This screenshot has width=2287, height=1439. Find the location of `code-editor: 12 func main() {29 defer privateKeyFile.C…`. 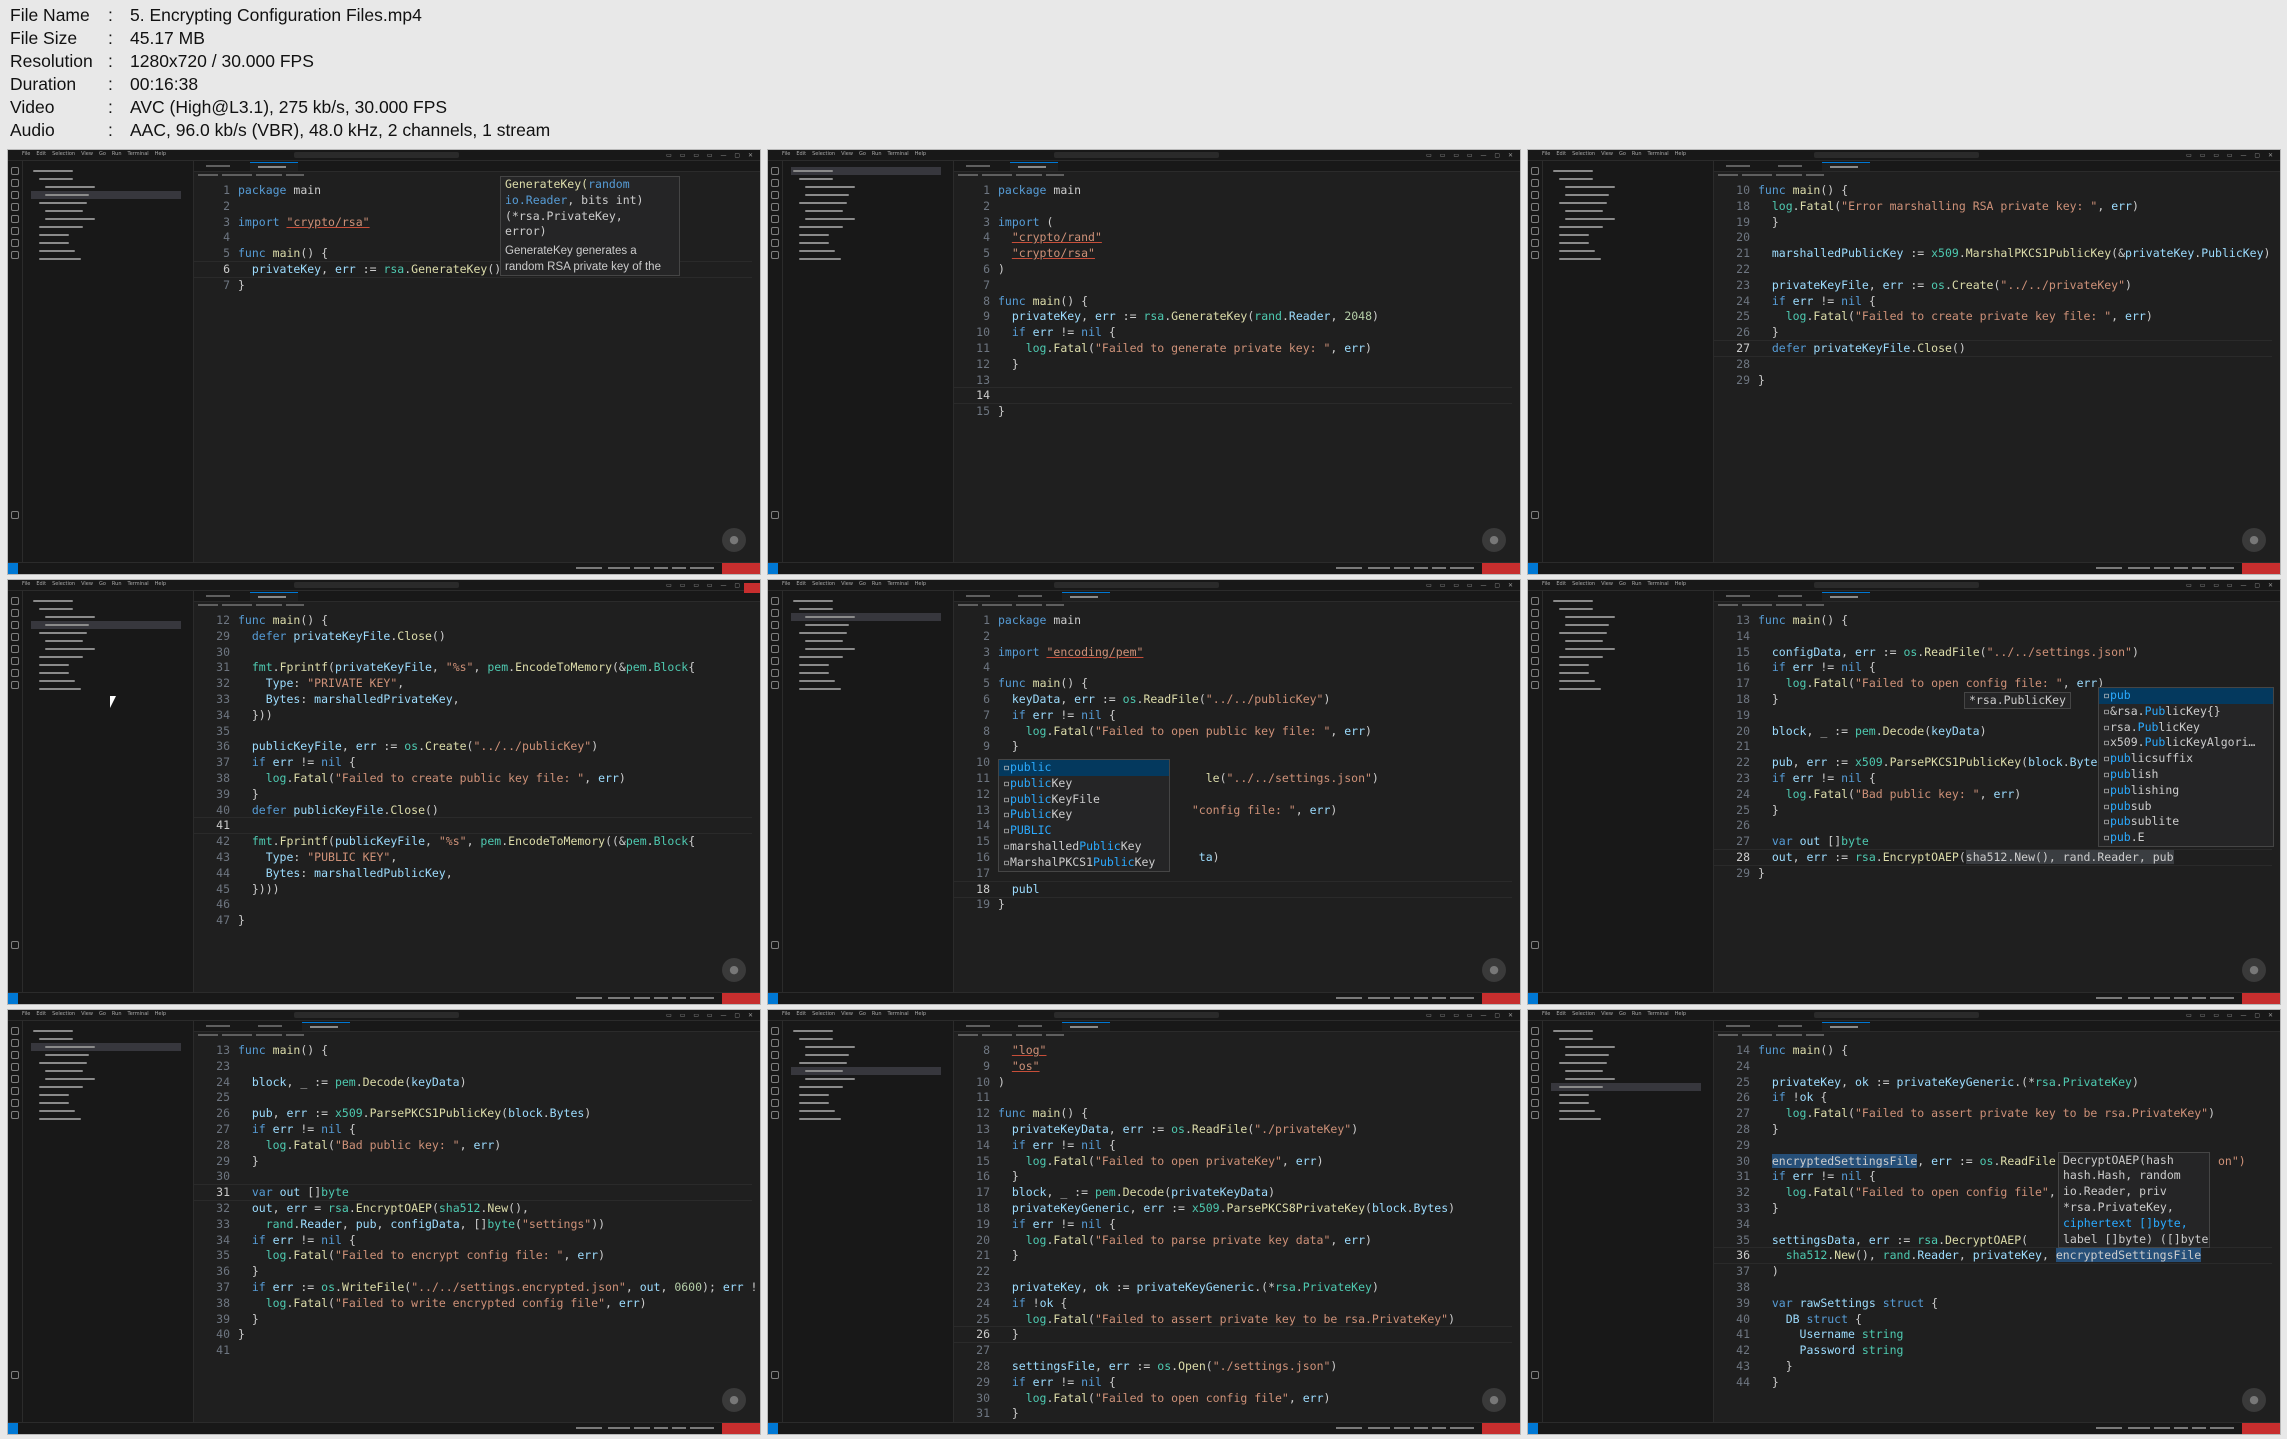

code-editor: 12 func main() {29 defer privateKeyFile.C… is located at coordinates (473, 801).